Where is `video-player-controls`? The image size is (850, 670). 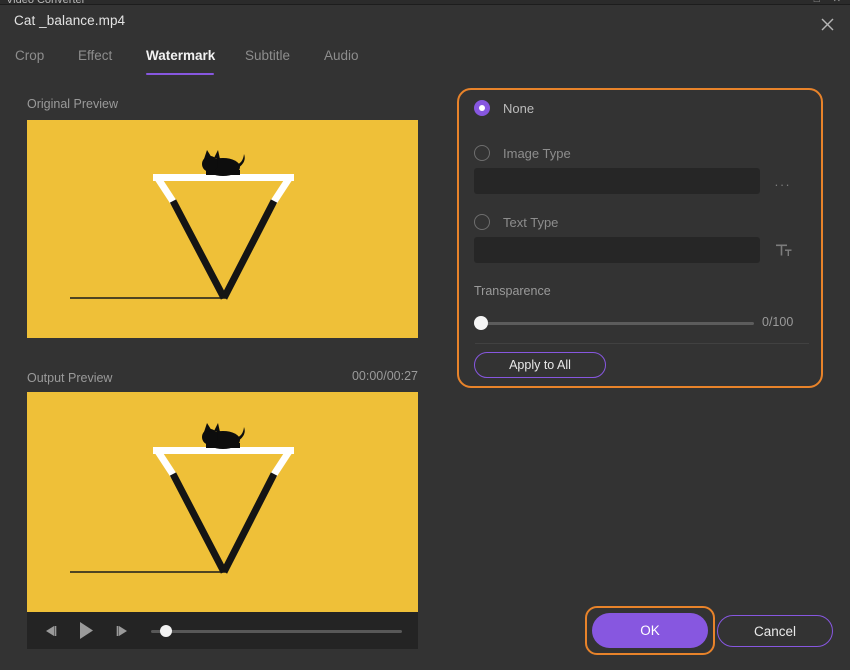
video-player-controls is located at coordinates (222, 630).